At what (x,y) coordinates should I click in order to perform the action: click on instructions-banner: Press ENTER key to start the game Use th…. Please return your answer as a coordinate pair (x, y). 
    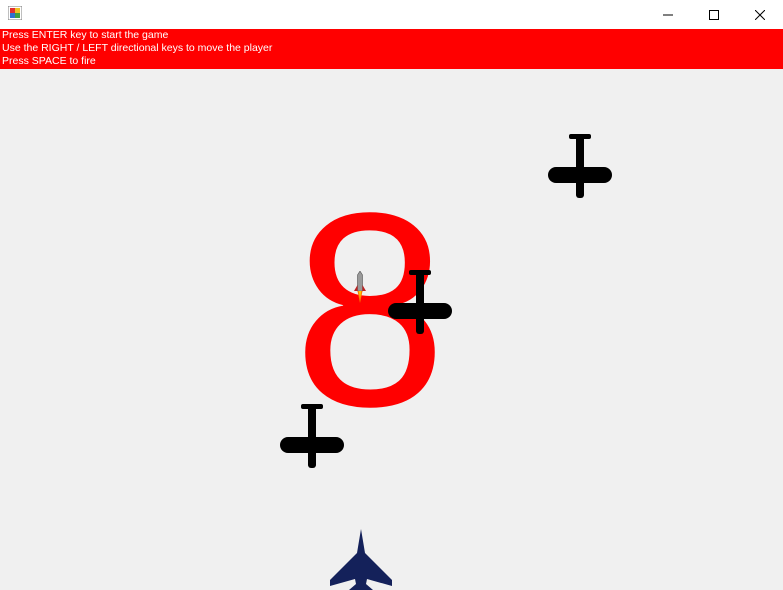
    Looking at the image, I should click on (391, 49).